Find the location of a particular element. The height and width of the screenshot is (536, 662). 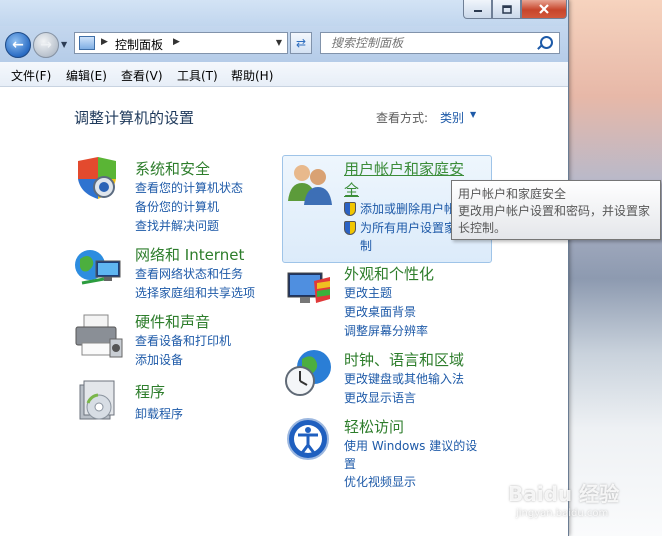

link-view-network-status: 查看网络状态和任务 is located at coordinates (189, 273).